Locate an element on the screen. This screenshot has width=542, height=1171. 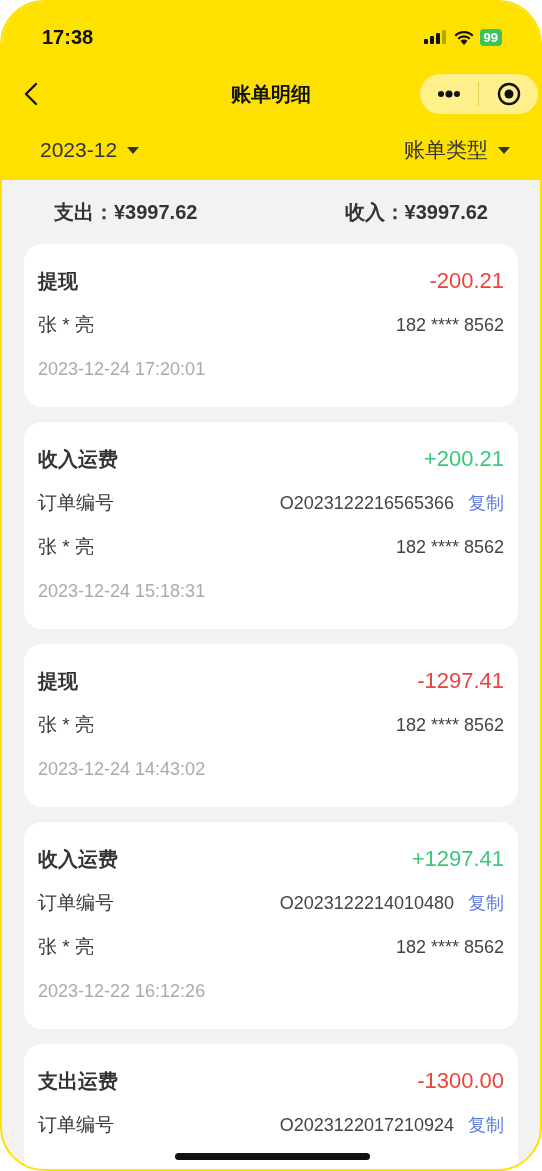
record-time: 2023-12-24 14:43:02 is located at coordinates (122, 769).